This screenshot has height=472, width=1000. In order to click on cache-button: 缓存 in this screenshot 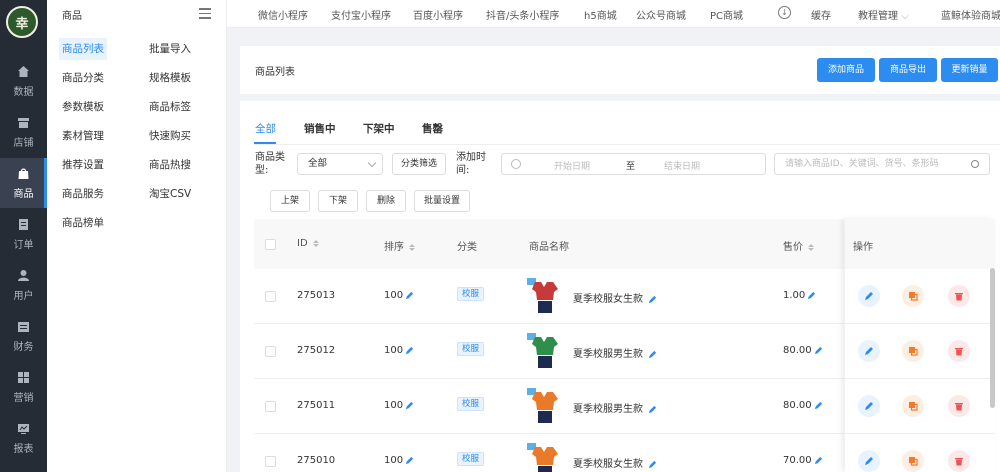, I will do `click(821, 14)`.